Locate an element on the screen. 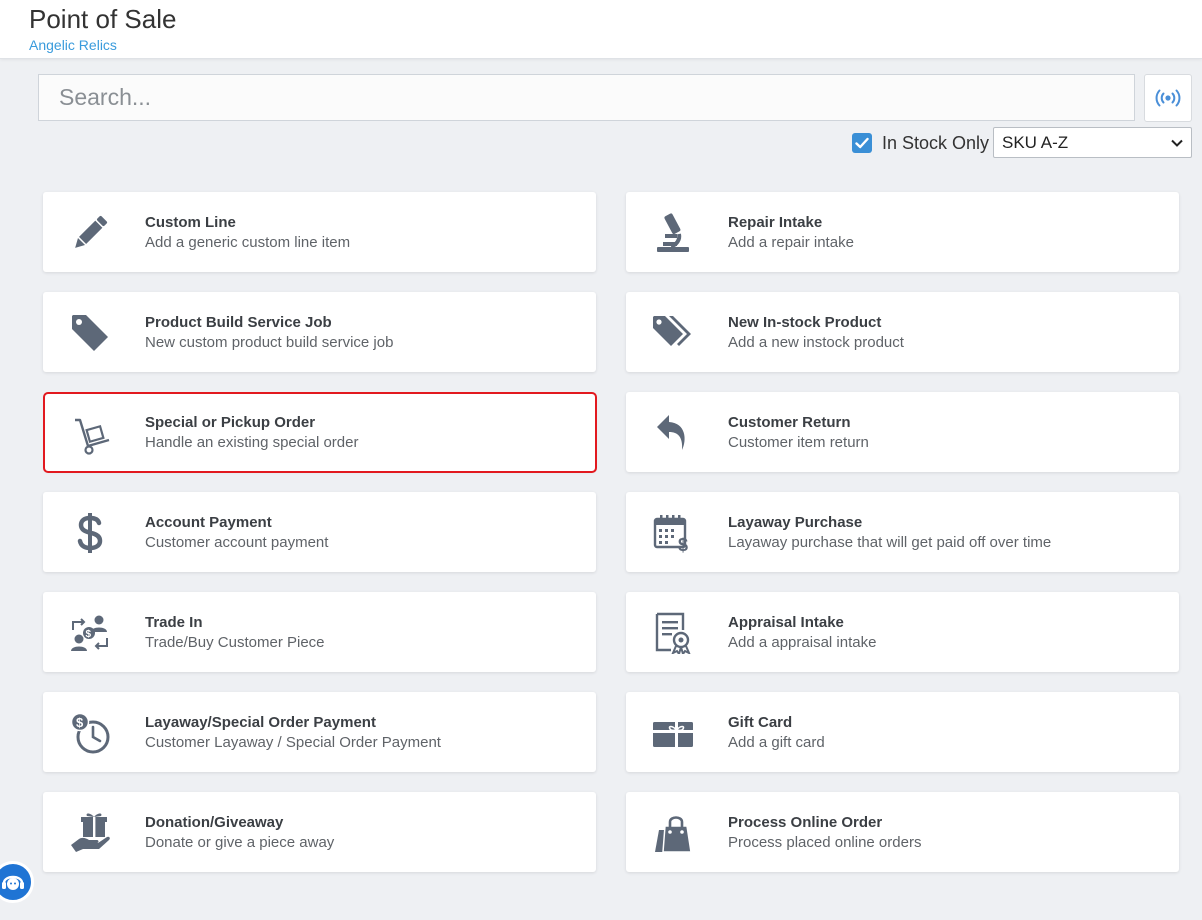 The width and height of the screenshot is (1202, 920). support-chat-button is located at coordinates (17, 882).